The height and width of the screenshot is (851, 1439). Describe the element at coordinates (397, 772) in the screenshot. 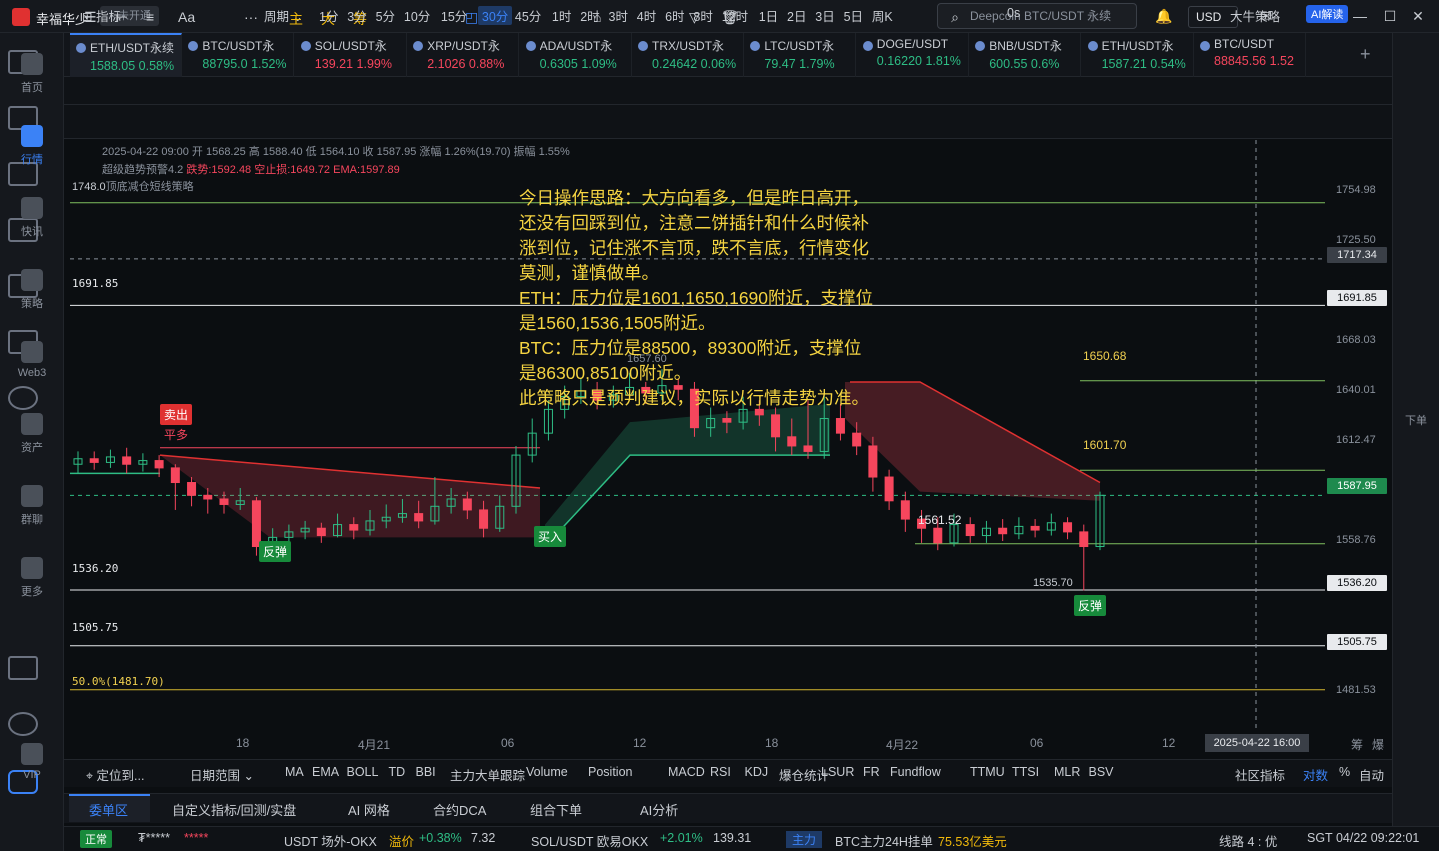

I see `indicator-3: TD` at that location.